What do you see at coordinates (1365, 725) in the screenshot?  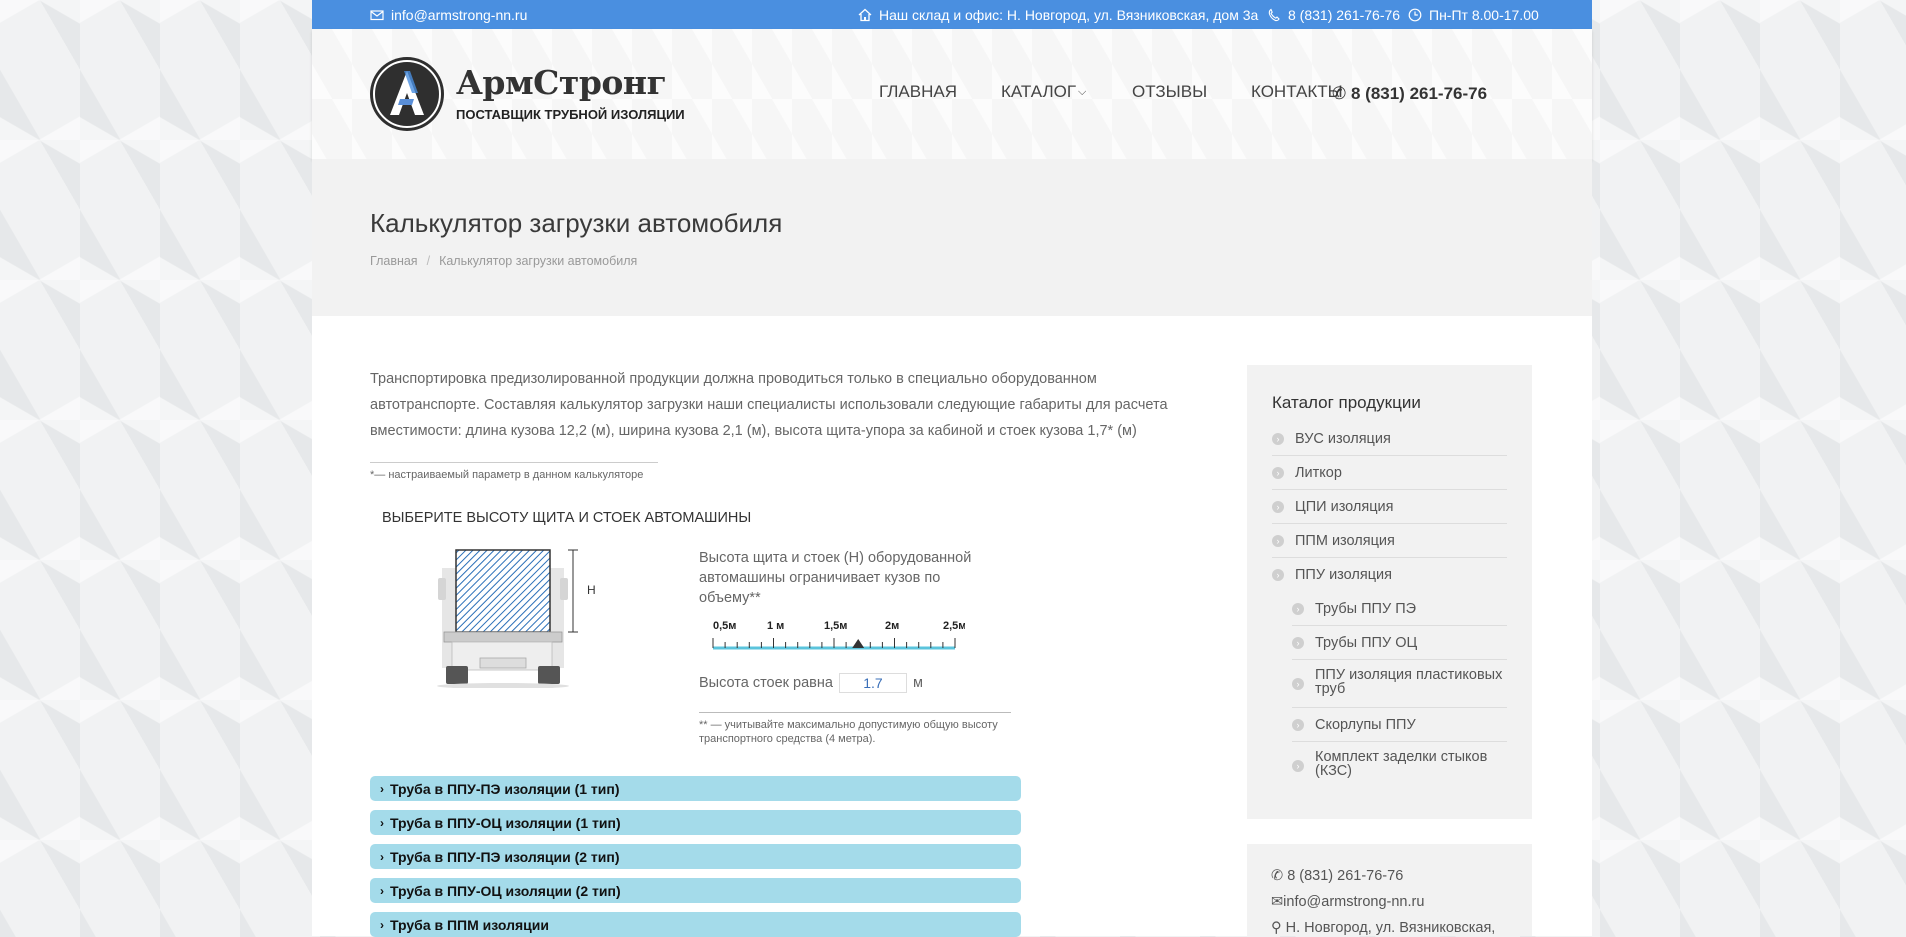 I see `sidebar-item-label: Скорлупы ППУ` at bounding box center [1365, 725].